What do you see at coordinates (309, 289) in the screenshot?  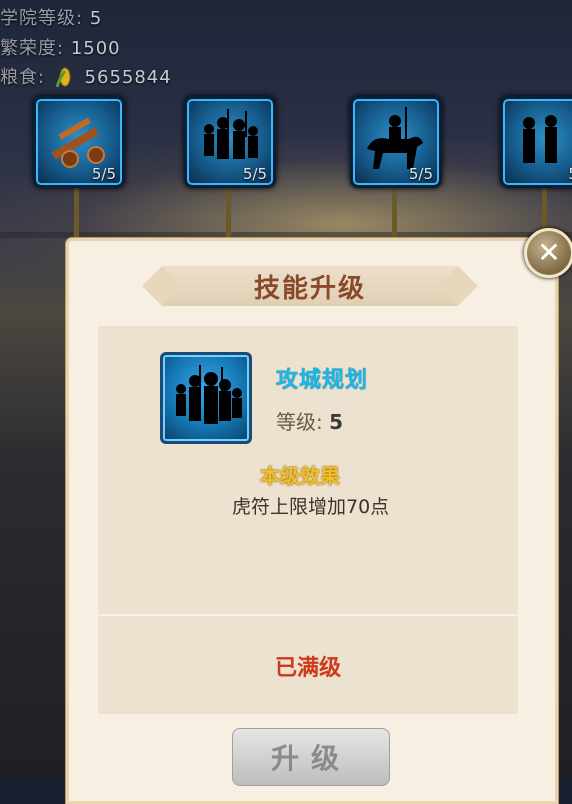 I see `dialog-title: 技能升级` at bounding box center [309, 289].